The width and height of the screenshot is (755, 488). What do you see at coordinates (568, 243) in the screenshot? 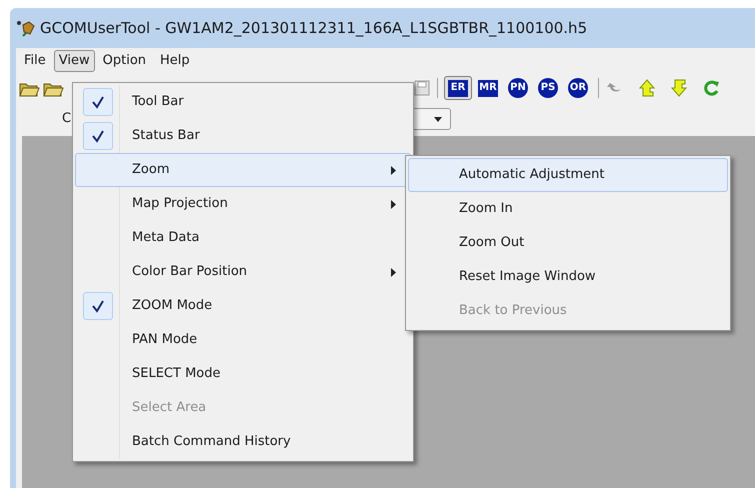
I see `menu-entry: Zoom Out` at bounding box center [568, 243].